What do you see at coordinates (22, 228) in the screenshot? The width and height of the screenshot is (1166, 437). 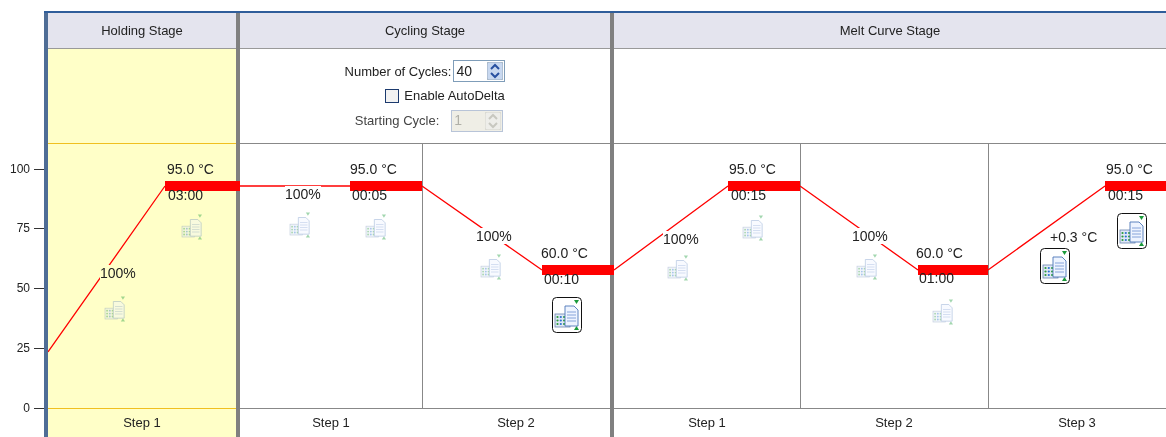 I see `axis-tick-label: 75` at bounding box center [22, 228].